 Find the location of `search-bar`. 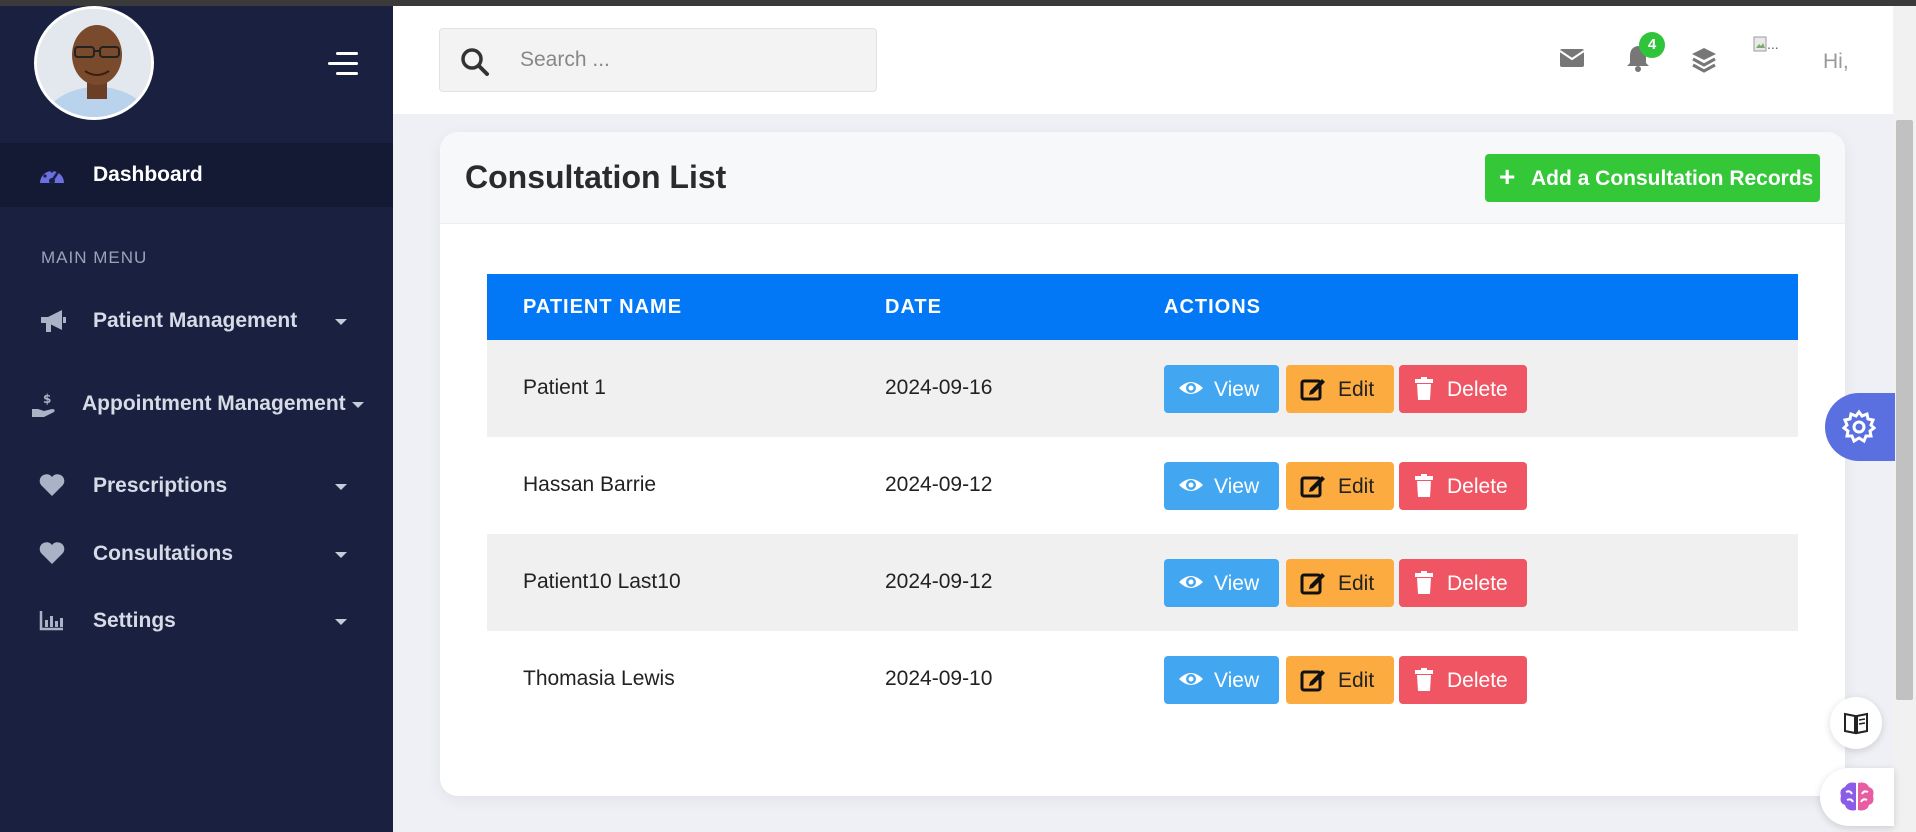

search-bar is located at coordinates (658, 60).